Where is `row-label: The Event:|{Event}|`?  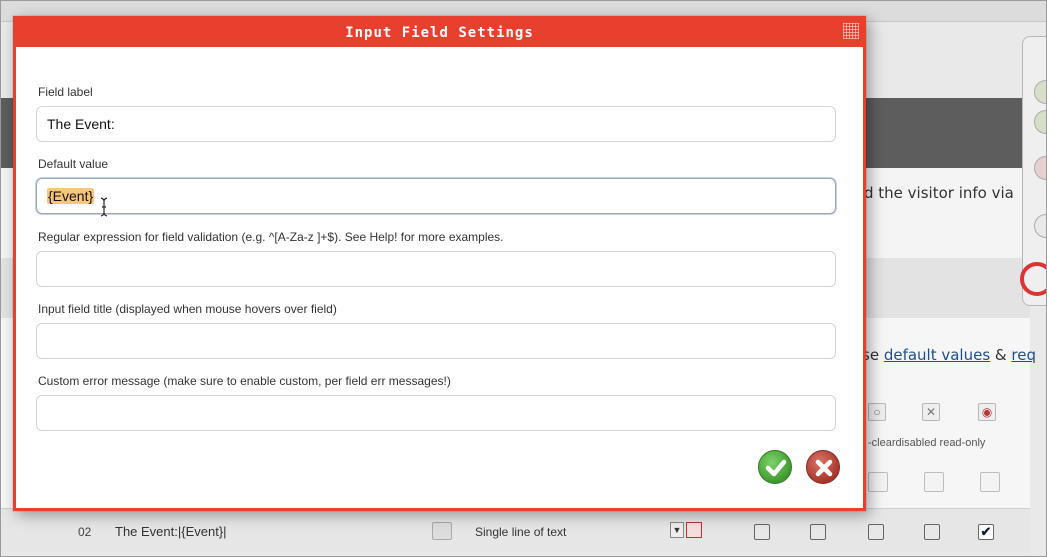 row-label: The Event:|{Event}| is located at coordinates (171, 531).